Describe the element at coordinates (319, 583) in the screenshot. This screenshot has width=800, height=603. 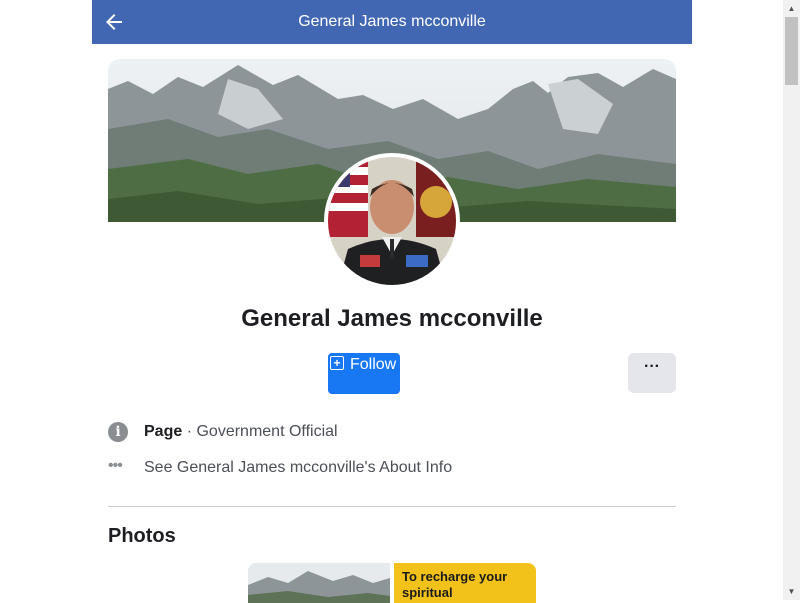
I see `photo-thumbnail` at that location.